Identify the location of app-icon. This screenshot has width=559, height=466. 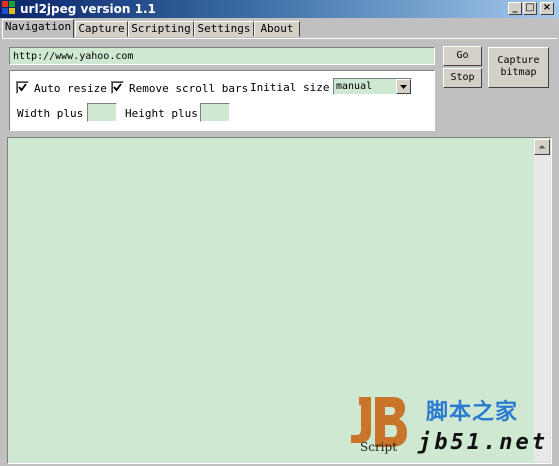
(9, 8).